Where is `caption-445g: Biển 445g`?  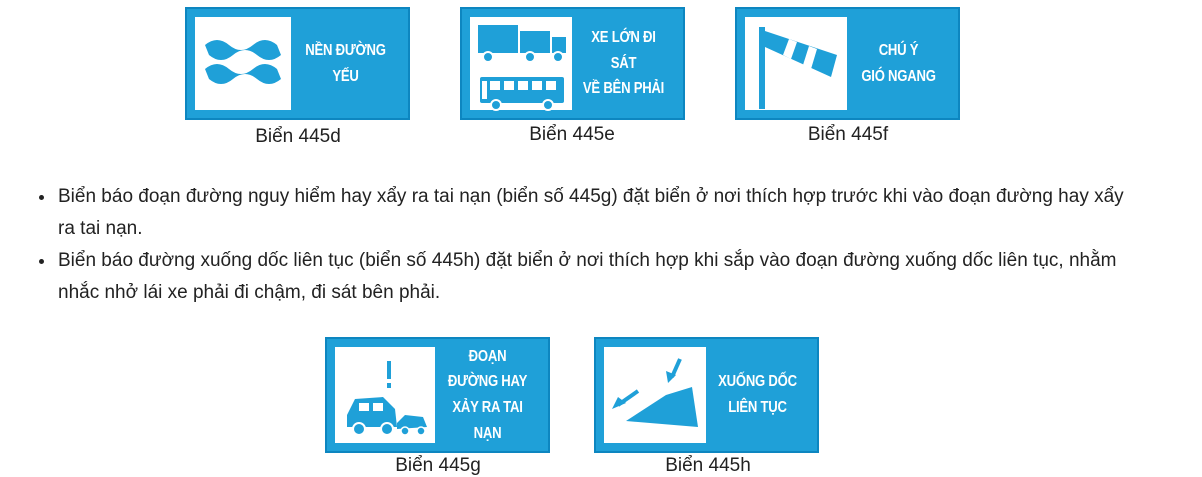
caption-445g: Biển 445g is located at coordinates (438, 465).